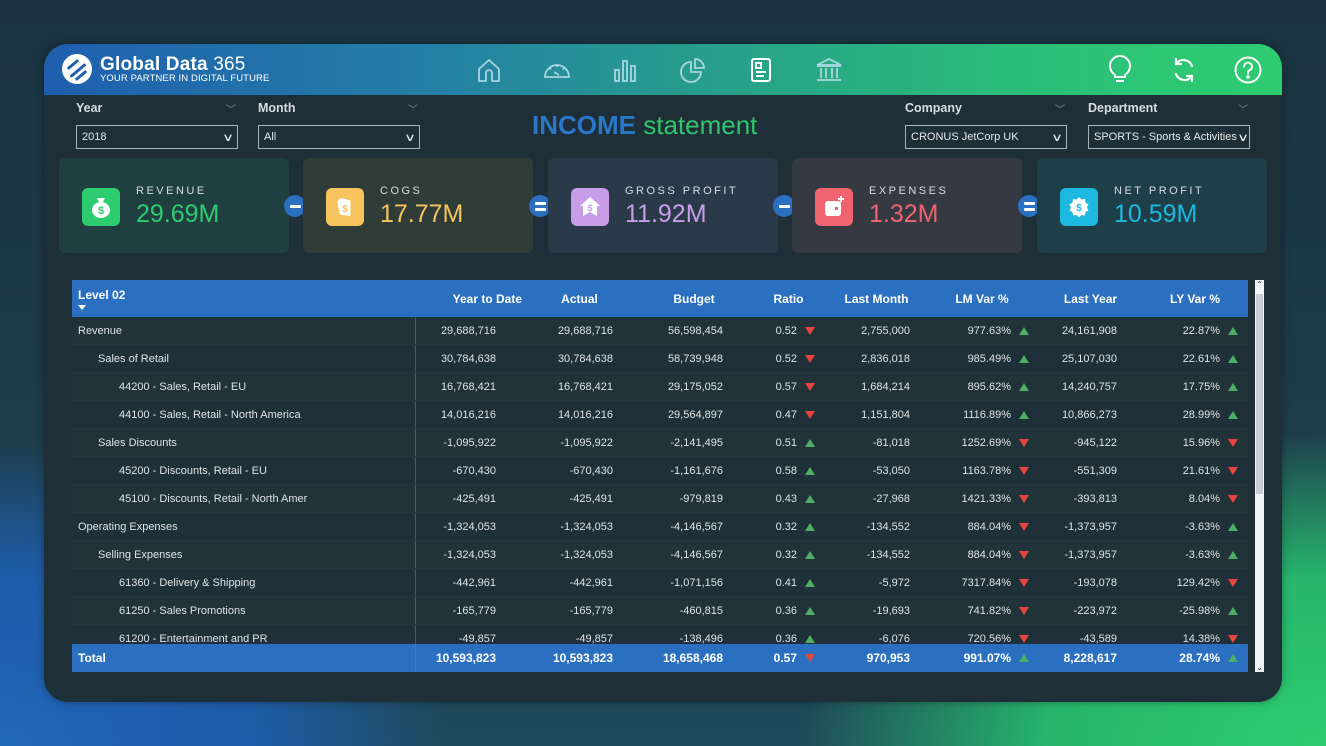  What do you see at coordinates (469, 470) in the screenshot?
I see `cell-ytd: -670,430` at bounding box center [469, 470].